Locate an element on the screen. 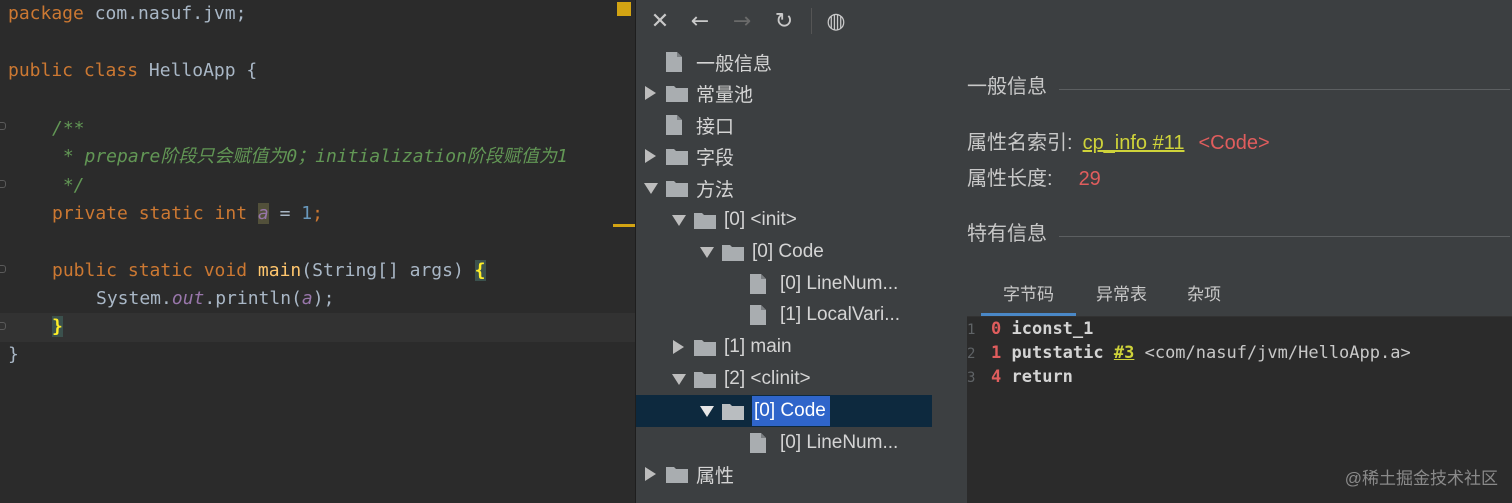 This screenshot has height=503, width=1512. tree-item-constant-pool: 常量池 is located at coordinates (698, 93).